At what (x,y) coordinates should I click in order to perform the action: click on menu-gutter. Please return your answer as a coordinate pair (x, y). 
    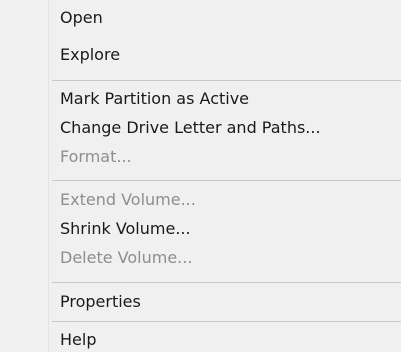
    Looking at the image, I should click on (48, 176).